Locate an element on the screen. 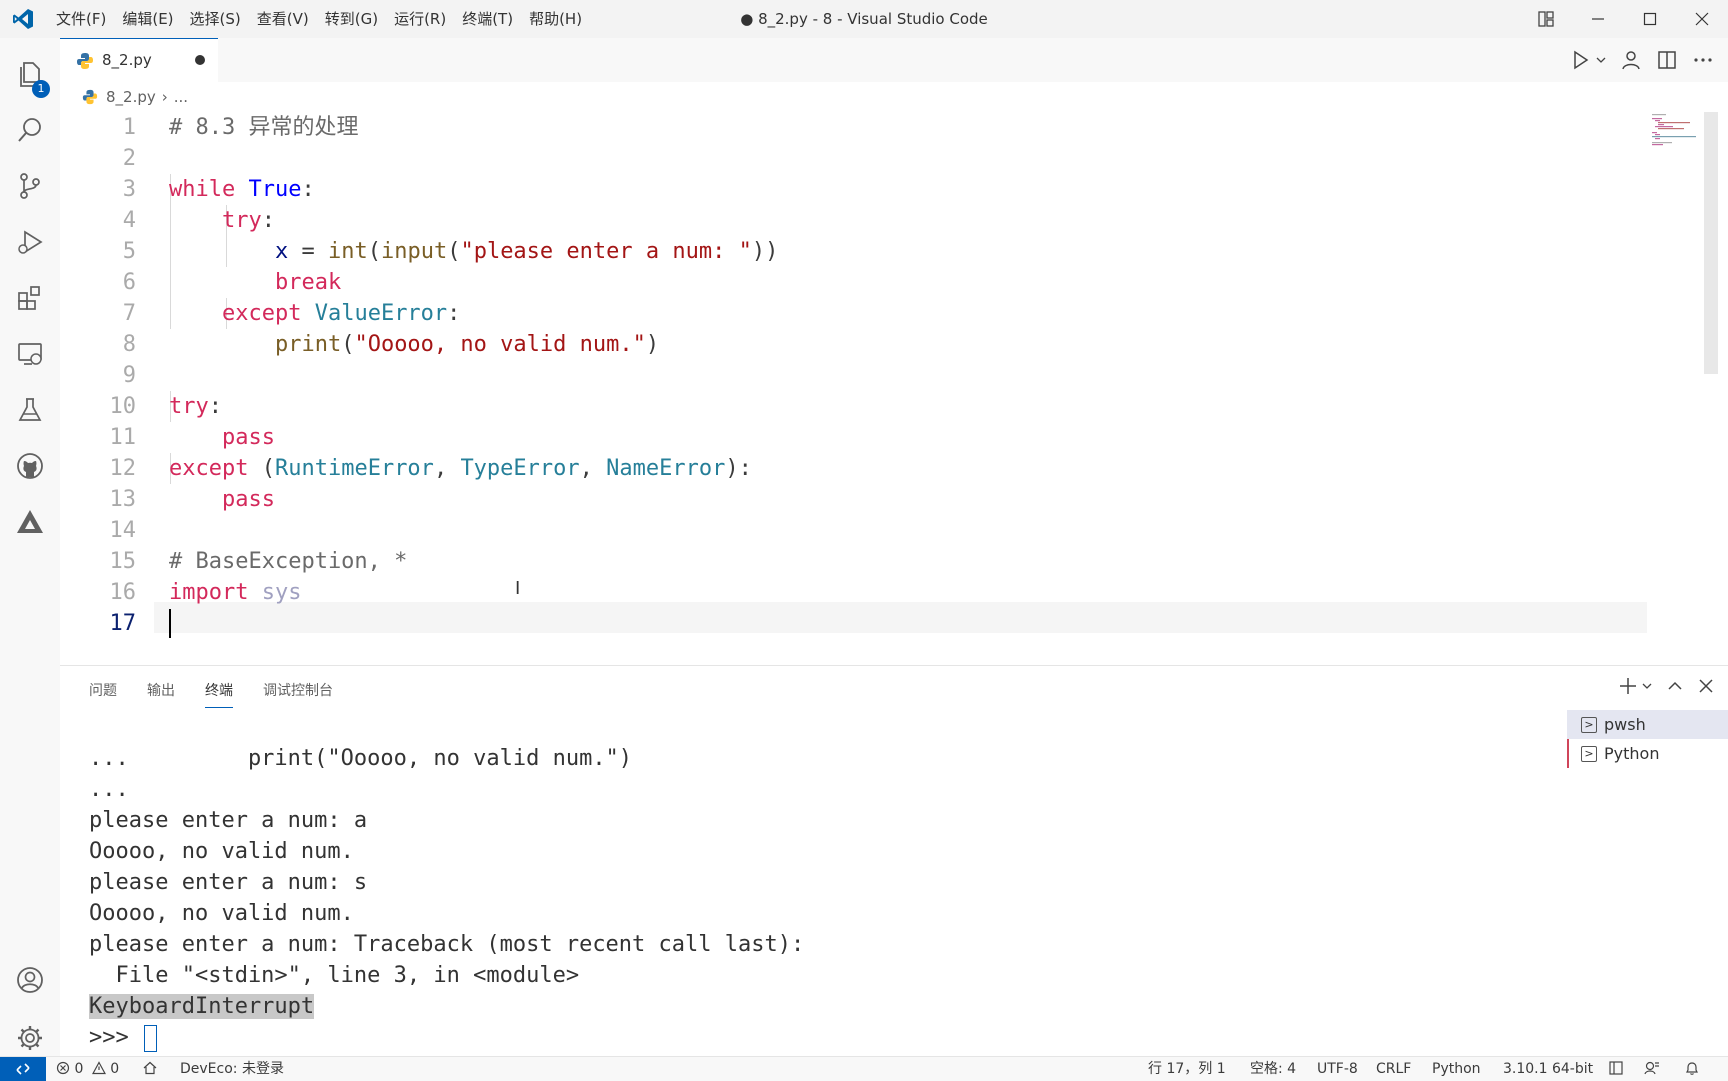  code-line: 7 except ValueError: is located at coordinates (865, 313).